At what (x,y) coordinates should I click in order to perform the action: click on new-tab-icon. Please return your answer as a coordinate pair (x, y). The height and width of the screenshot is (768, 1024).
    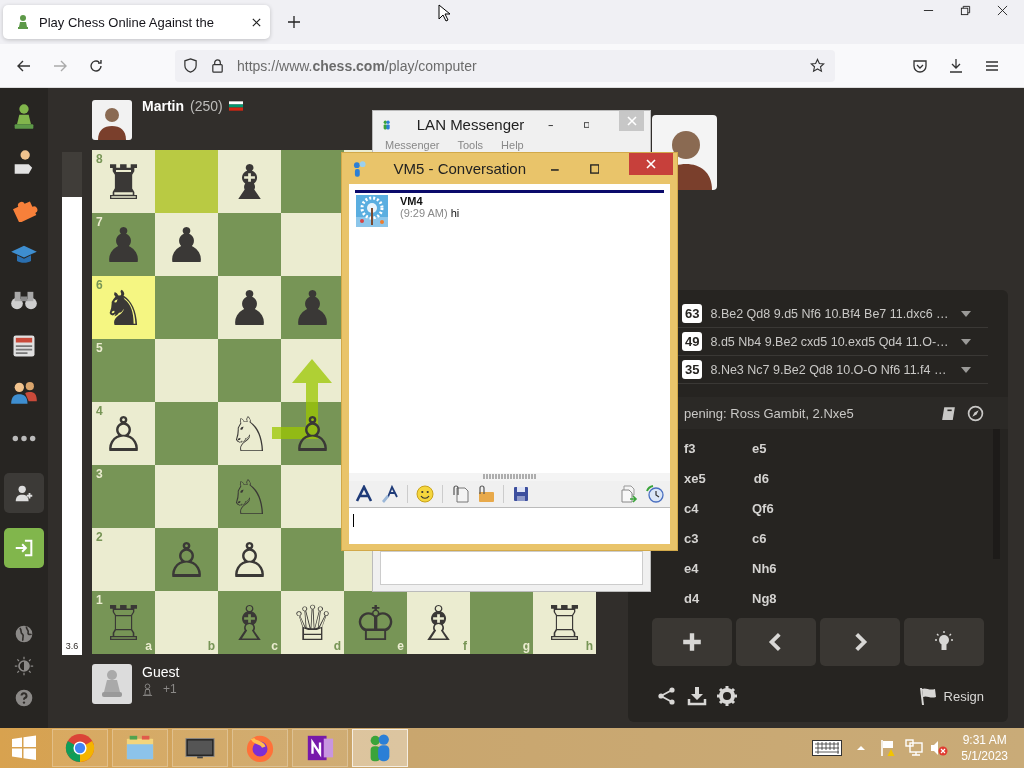
    Looking at the image, I should click on (294, 22).